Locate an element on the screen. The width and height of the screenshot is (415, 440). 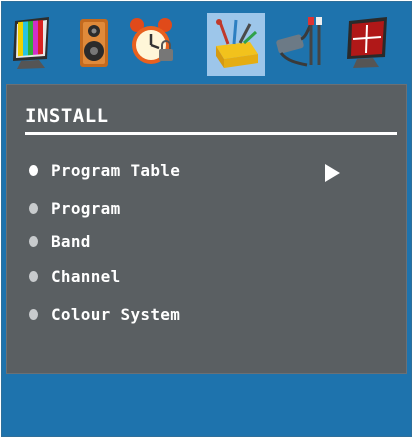
tab-install is located at coordinates (236, 44).